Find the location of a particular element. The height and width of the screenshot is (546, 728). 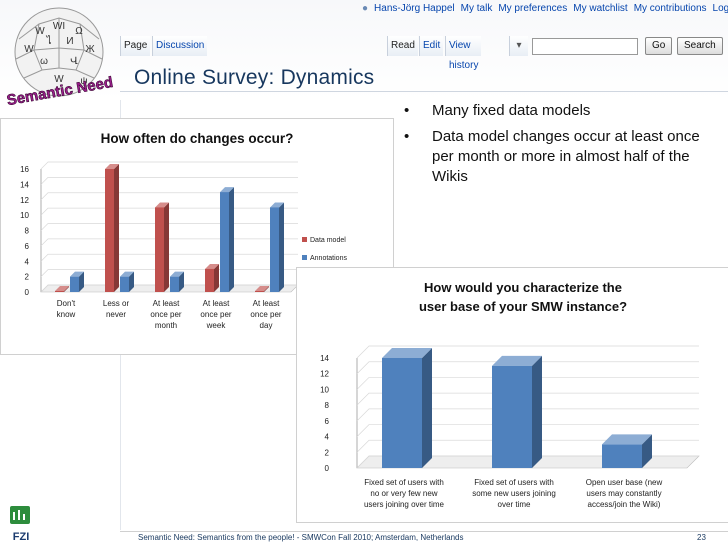

x-tick-label: no or very few new is located at coordinates (403, 493).